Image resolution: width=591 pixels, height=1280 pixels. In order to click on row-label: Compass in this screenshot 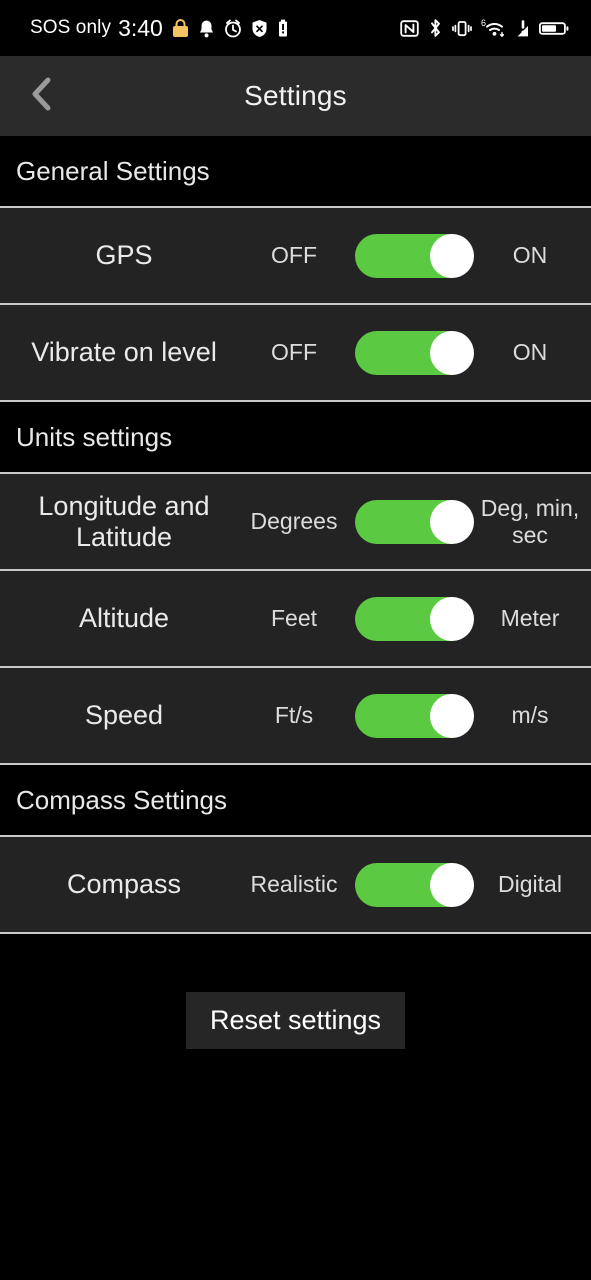, I will do `click(124, 884)`.